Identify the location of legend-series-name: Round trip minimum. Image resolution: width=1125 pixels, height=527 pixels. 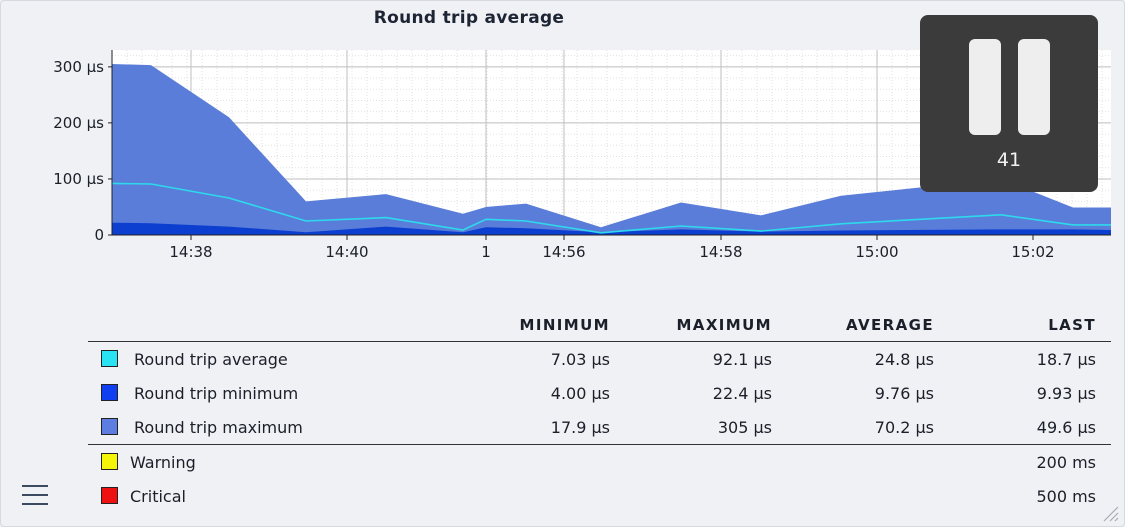
(216, 393).